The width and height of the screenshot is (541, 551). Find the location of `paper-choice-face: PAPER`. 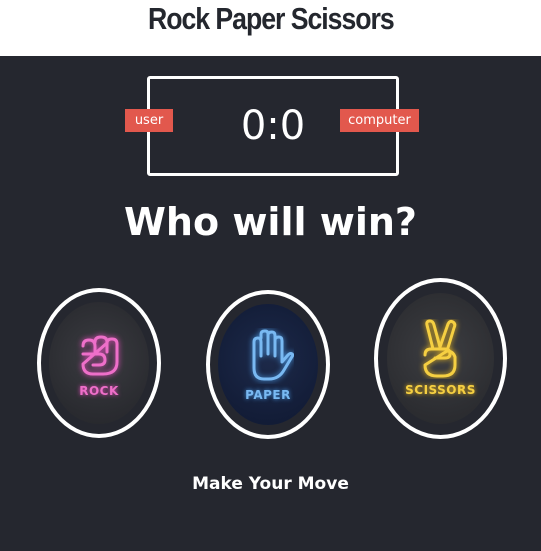

paper-choice-face: PAPER is located at coordinates (268, 364).